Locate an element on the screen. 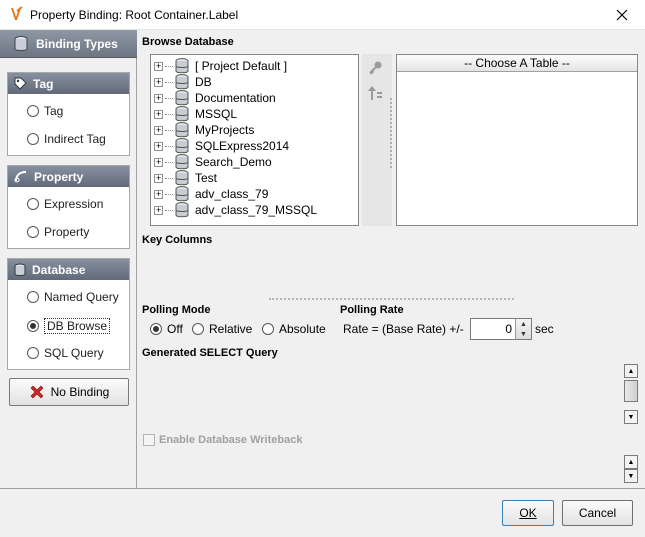  radio-property: Property is located at coordinates (58, 232).